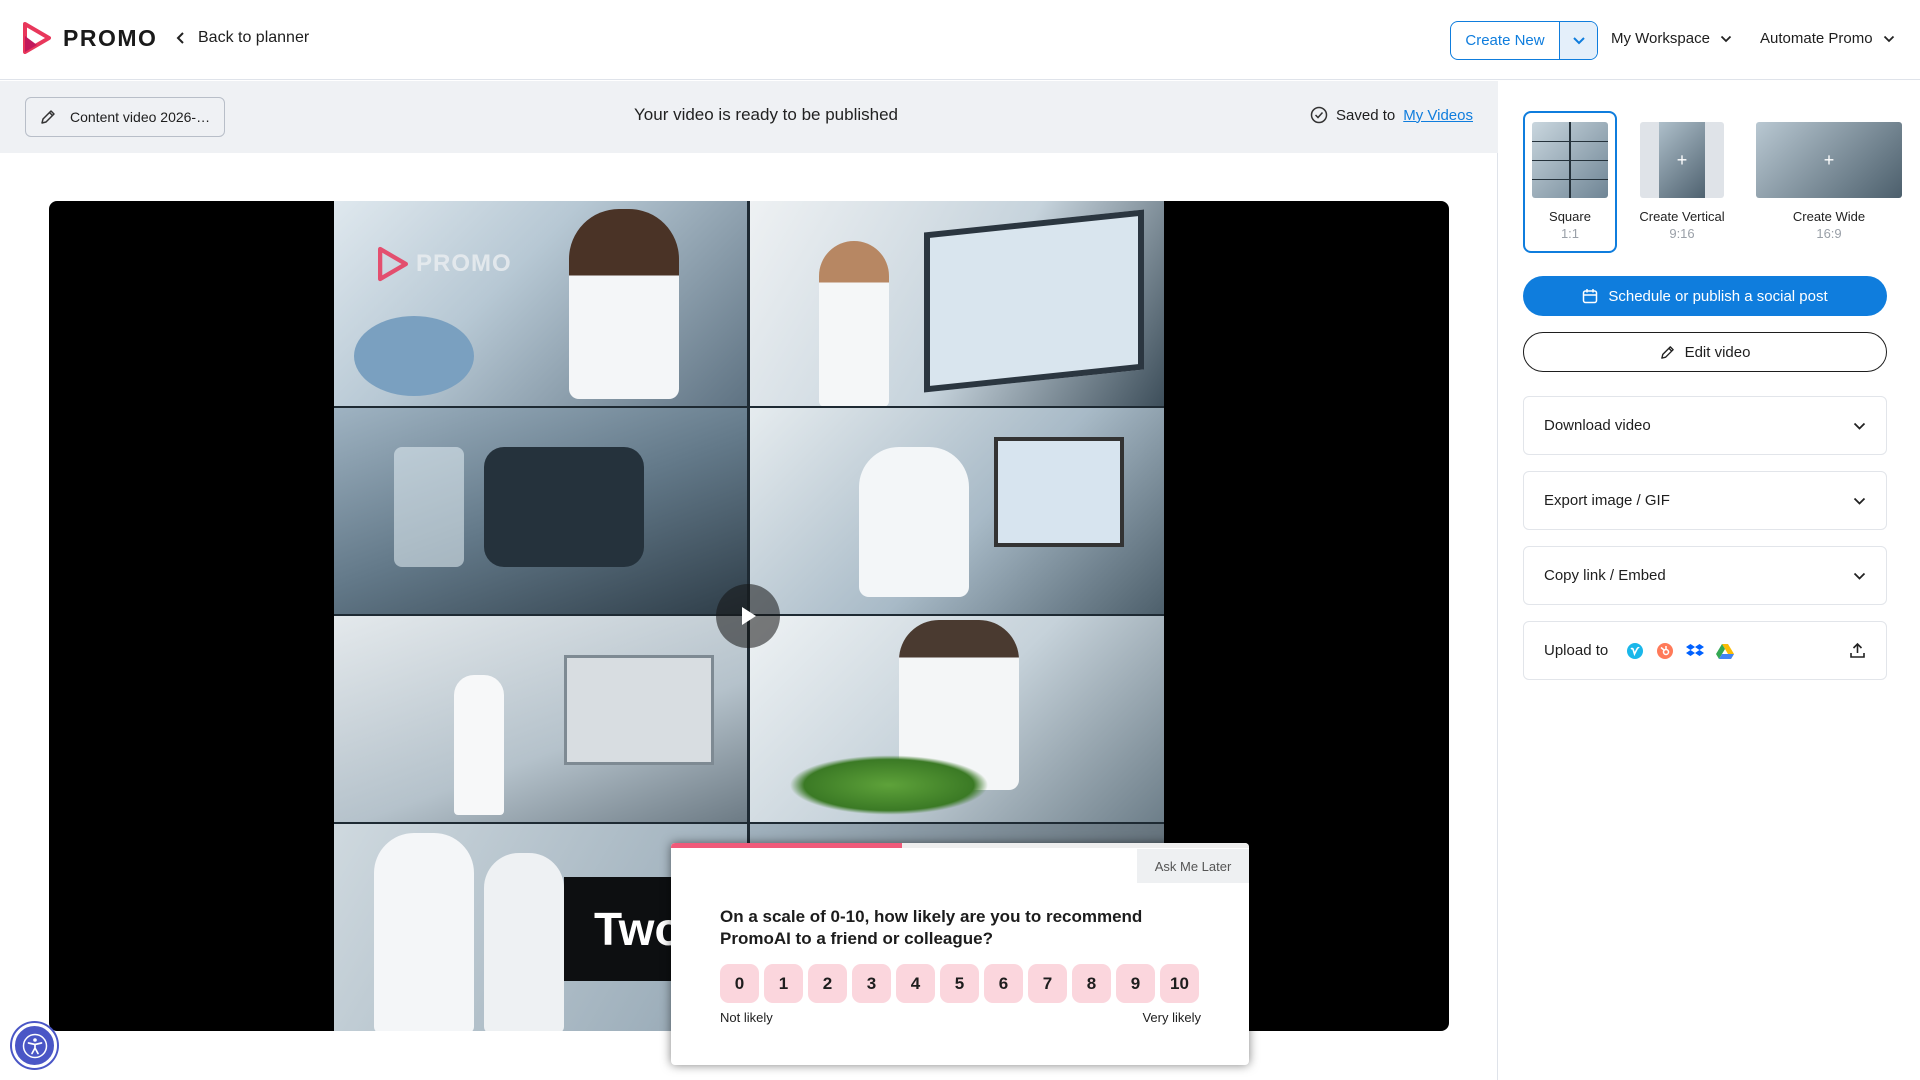 This screenshot has width=1920, height=1080. Describe the element at coordinates (1816, 38) in the screenshot. I see `automate-promo-label: Automate Promo` at that location.